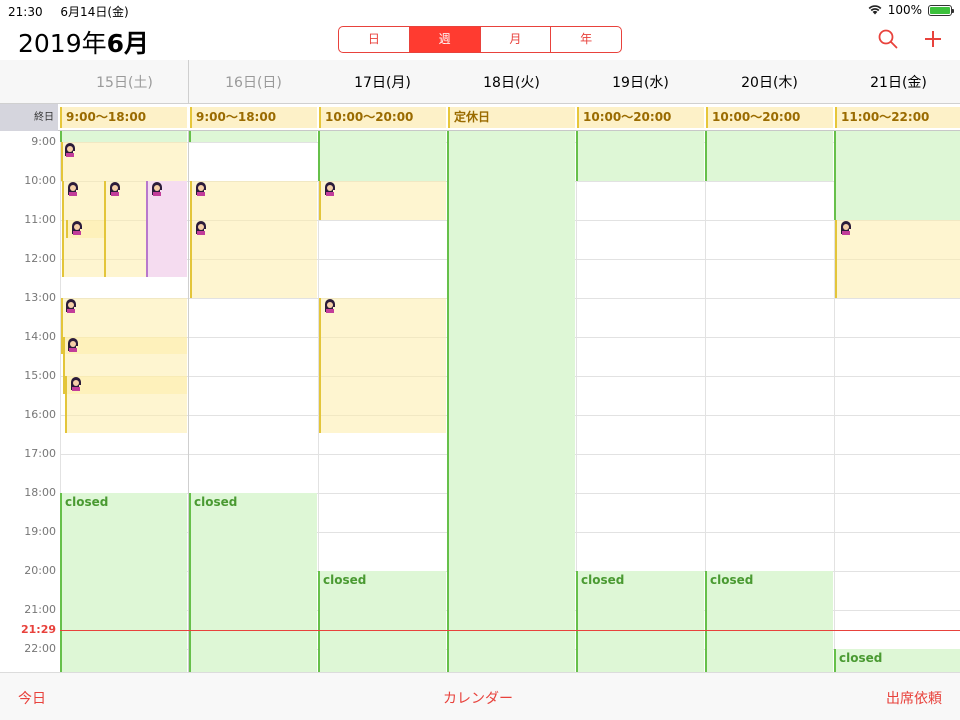 This screenshot has width=960, height=720. Describe the element at coordinates (40, 453) in the screenshot. I see `hour-label: 17:00` at that location.